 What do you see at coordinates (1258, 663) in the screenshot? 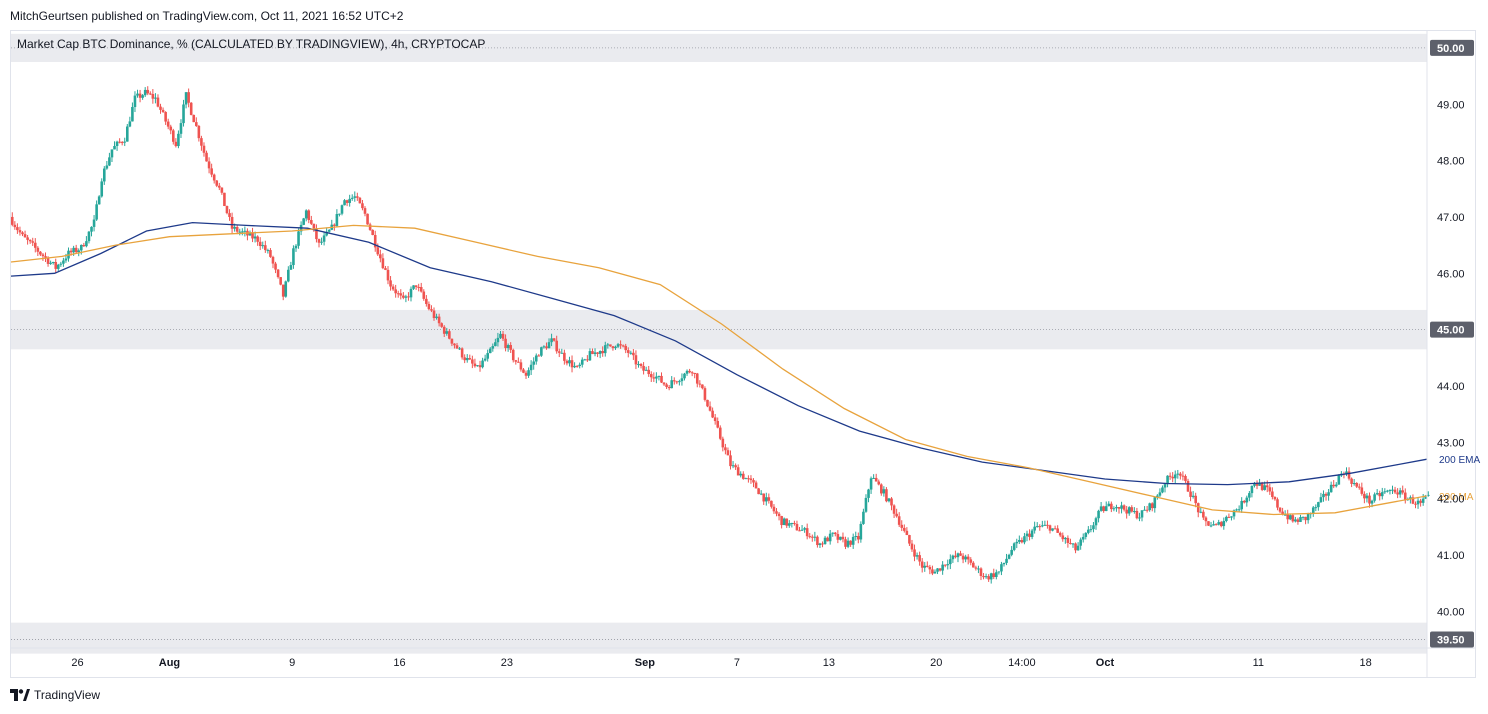
I see `time-tick-label: 11` at bounding box center [1258, 663].